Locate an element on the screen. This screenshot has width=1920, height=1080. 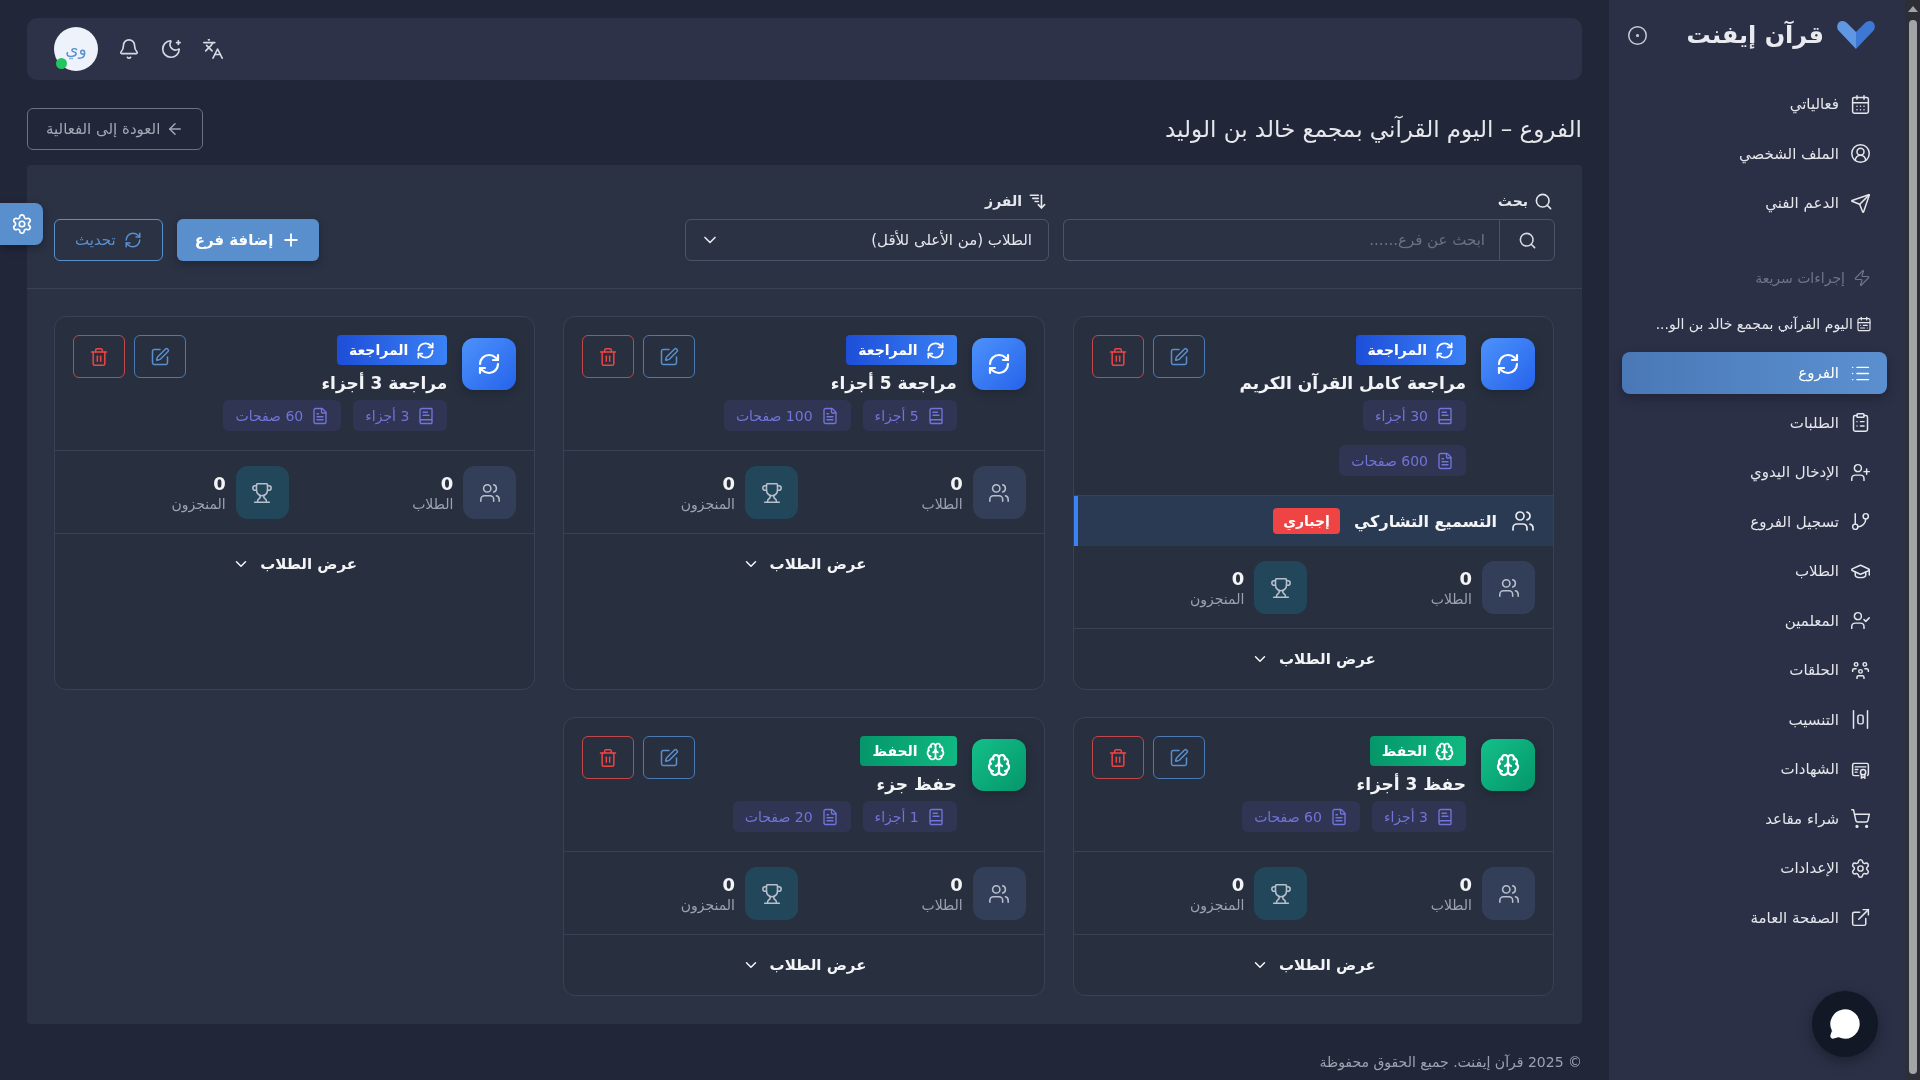
branch-type-label: الحفظ is located at coordinates (895, 751).